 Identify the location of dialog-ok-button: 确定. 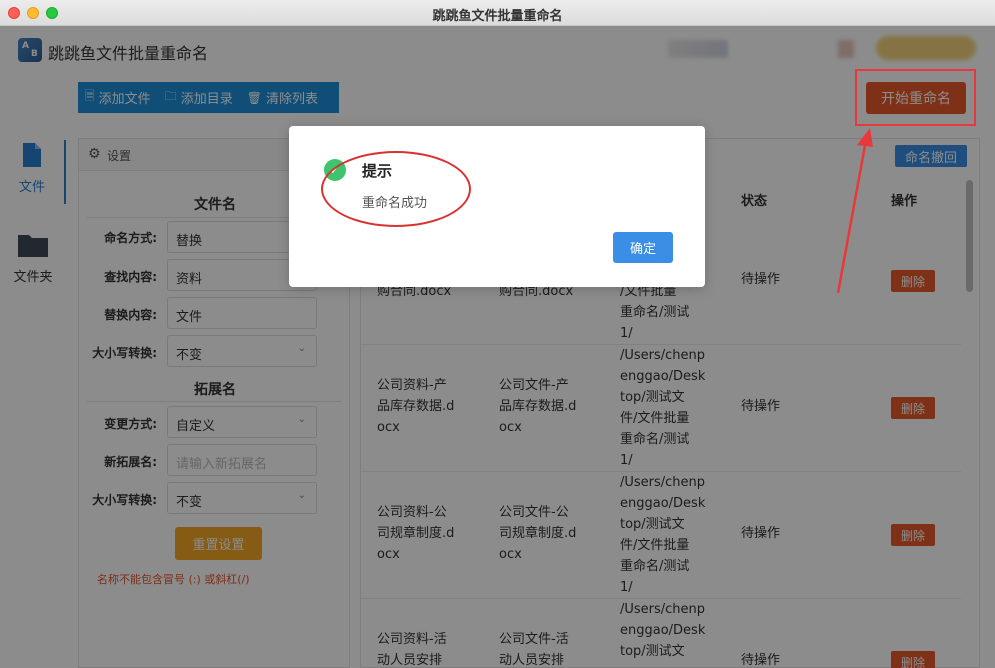
(643, 247).